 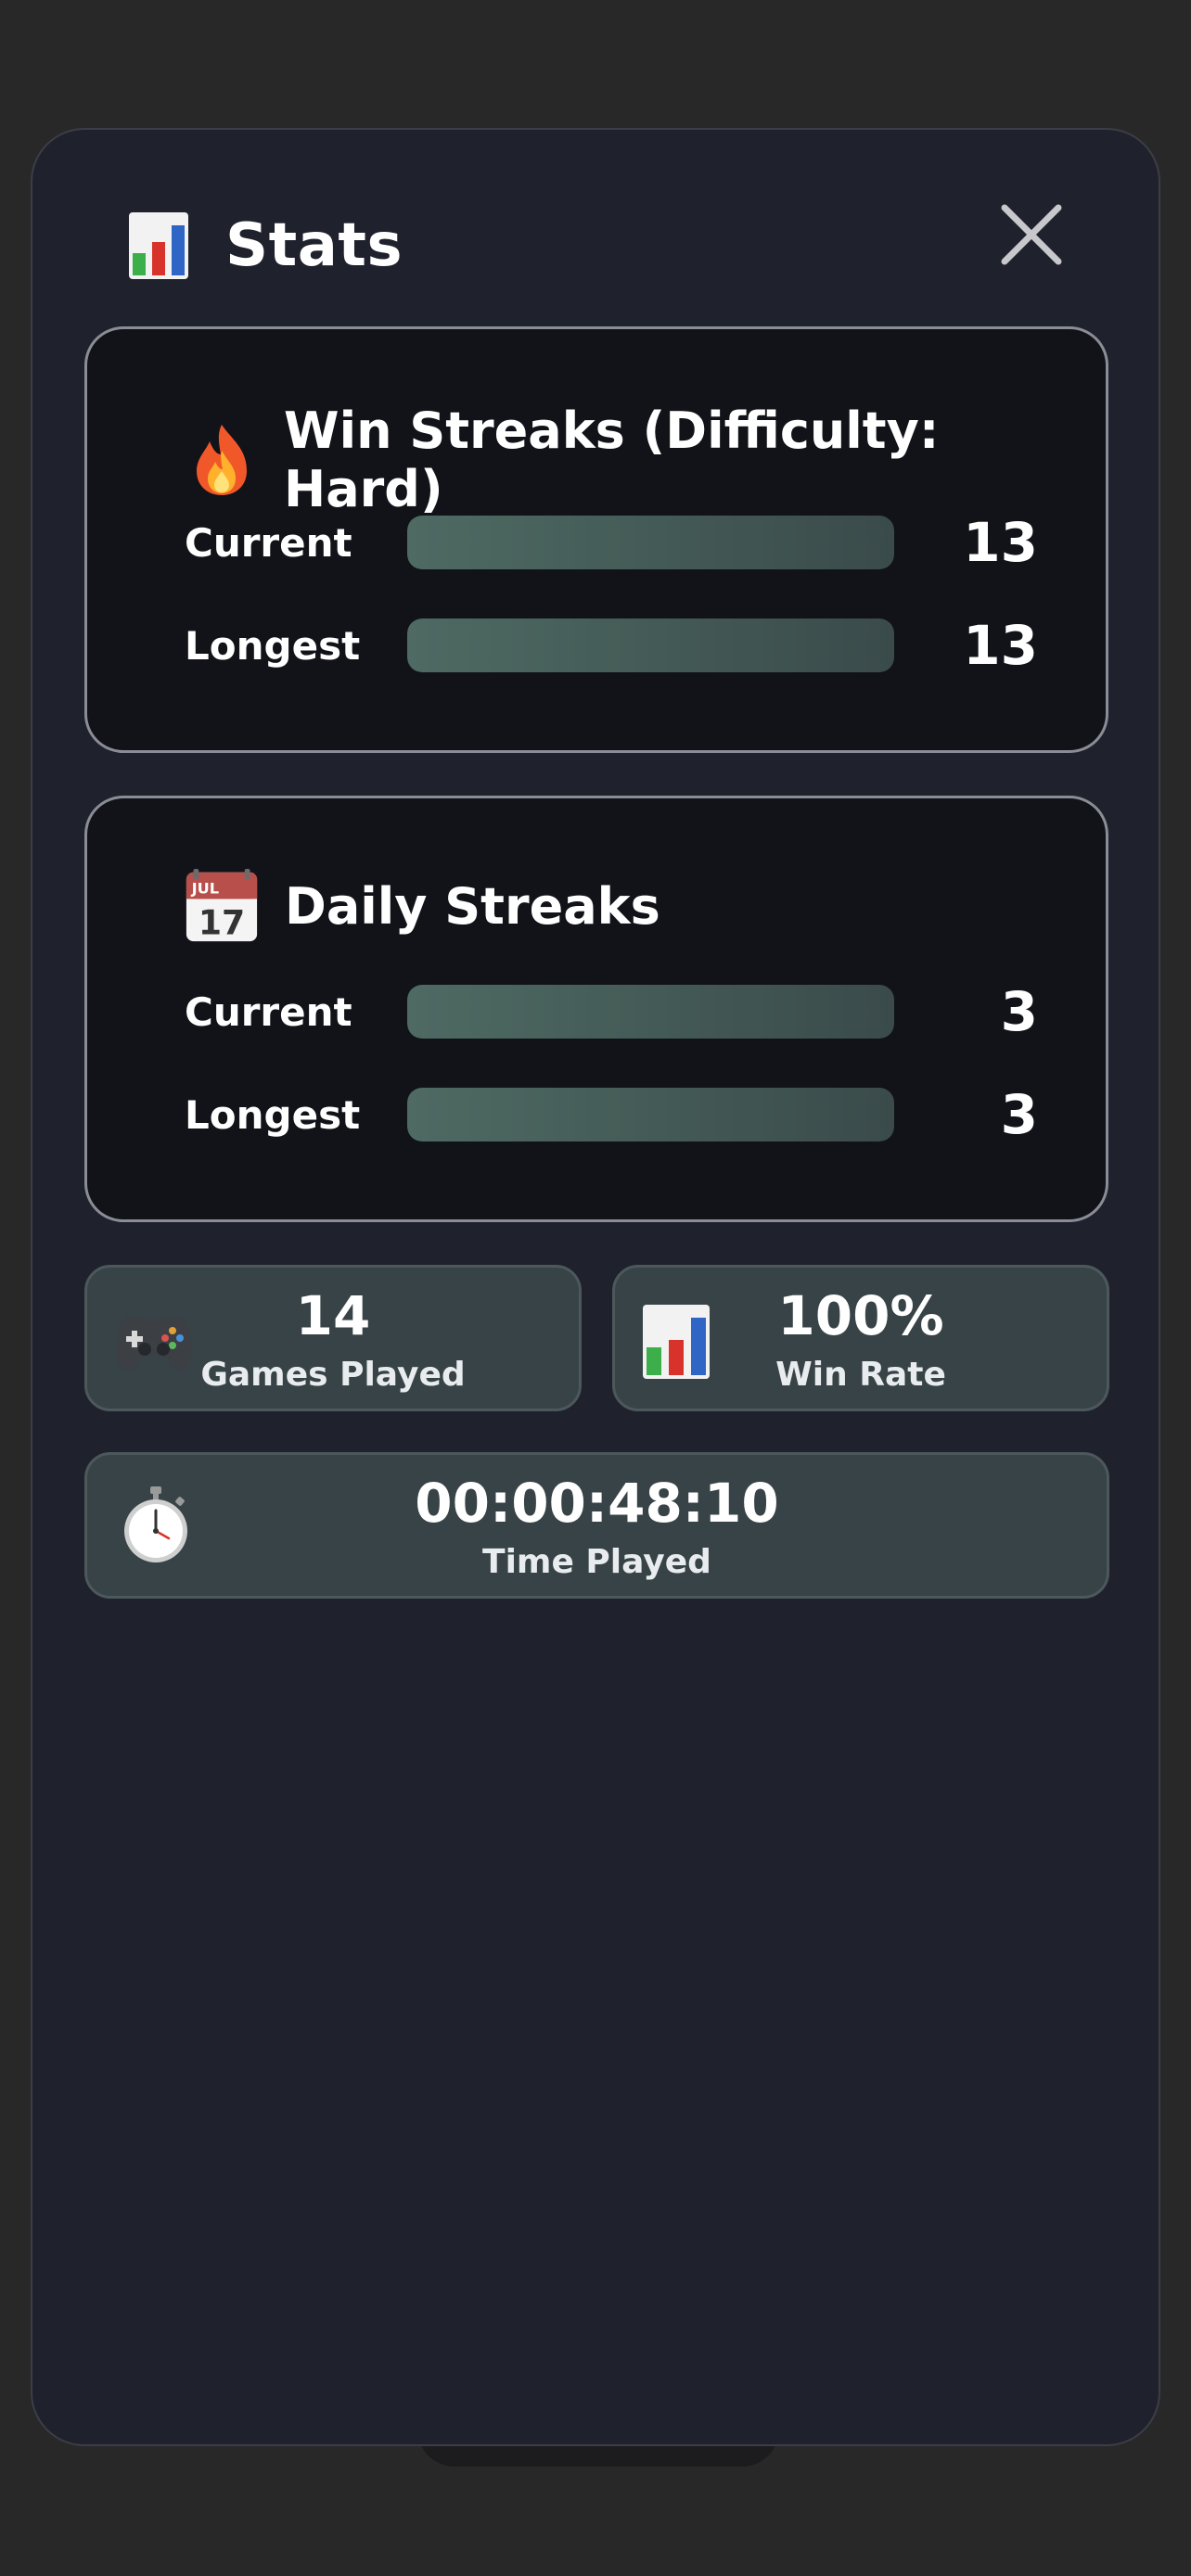 I want to click on daily-streak-current-row: Current 3, so click(x=611, y=1011).